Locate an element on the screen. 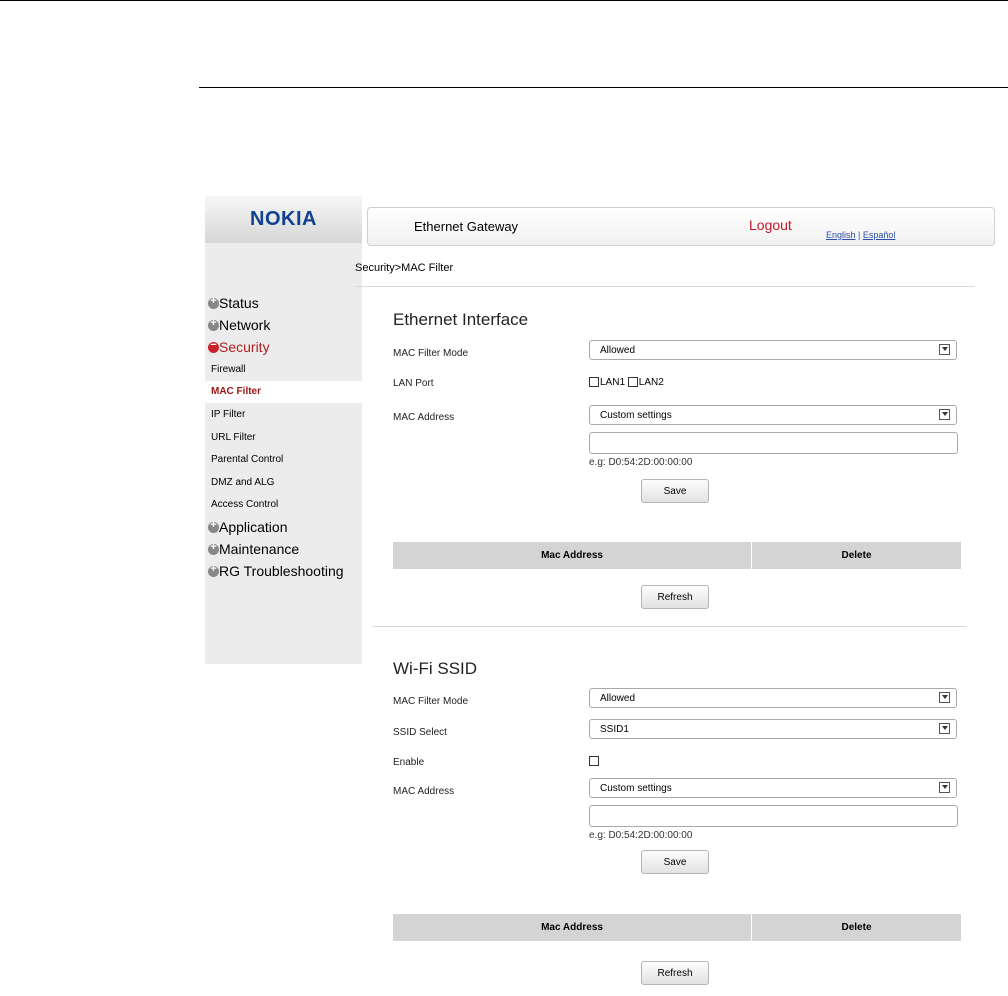 The height and width of the screenshot is (996, 1008). logout-link: Logout is located at coordinates (770, 225).